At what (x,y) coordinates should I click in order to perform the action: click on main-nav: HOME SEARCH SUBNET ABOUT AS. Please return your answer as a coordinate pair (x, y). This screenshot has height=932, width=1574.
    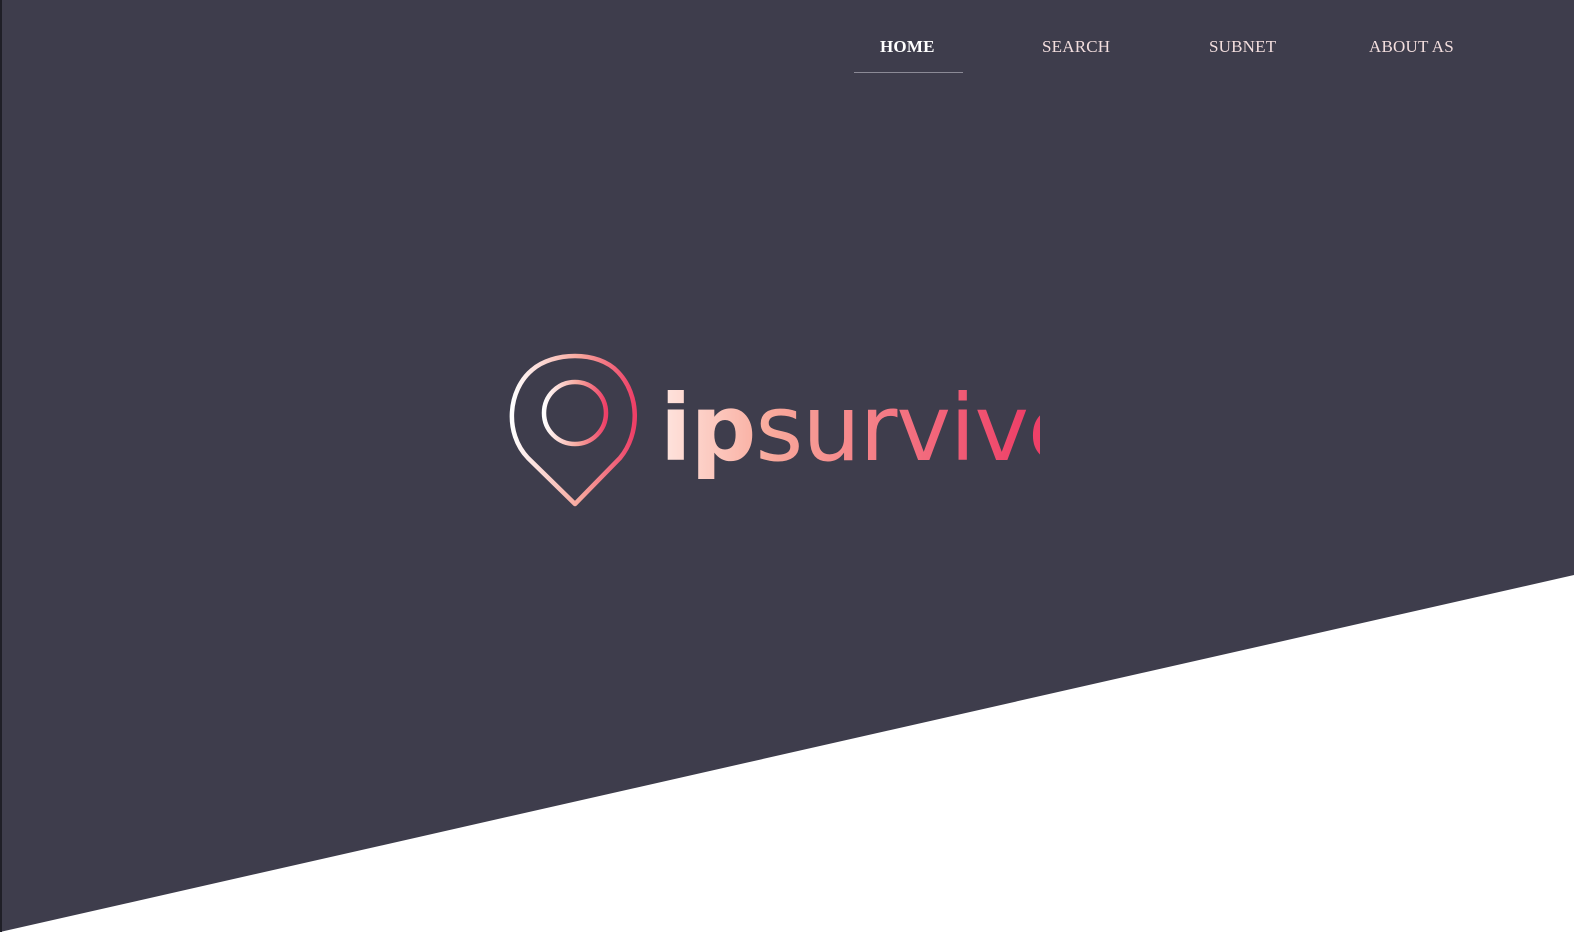
    Looking at the image, I should click on (787, 50).